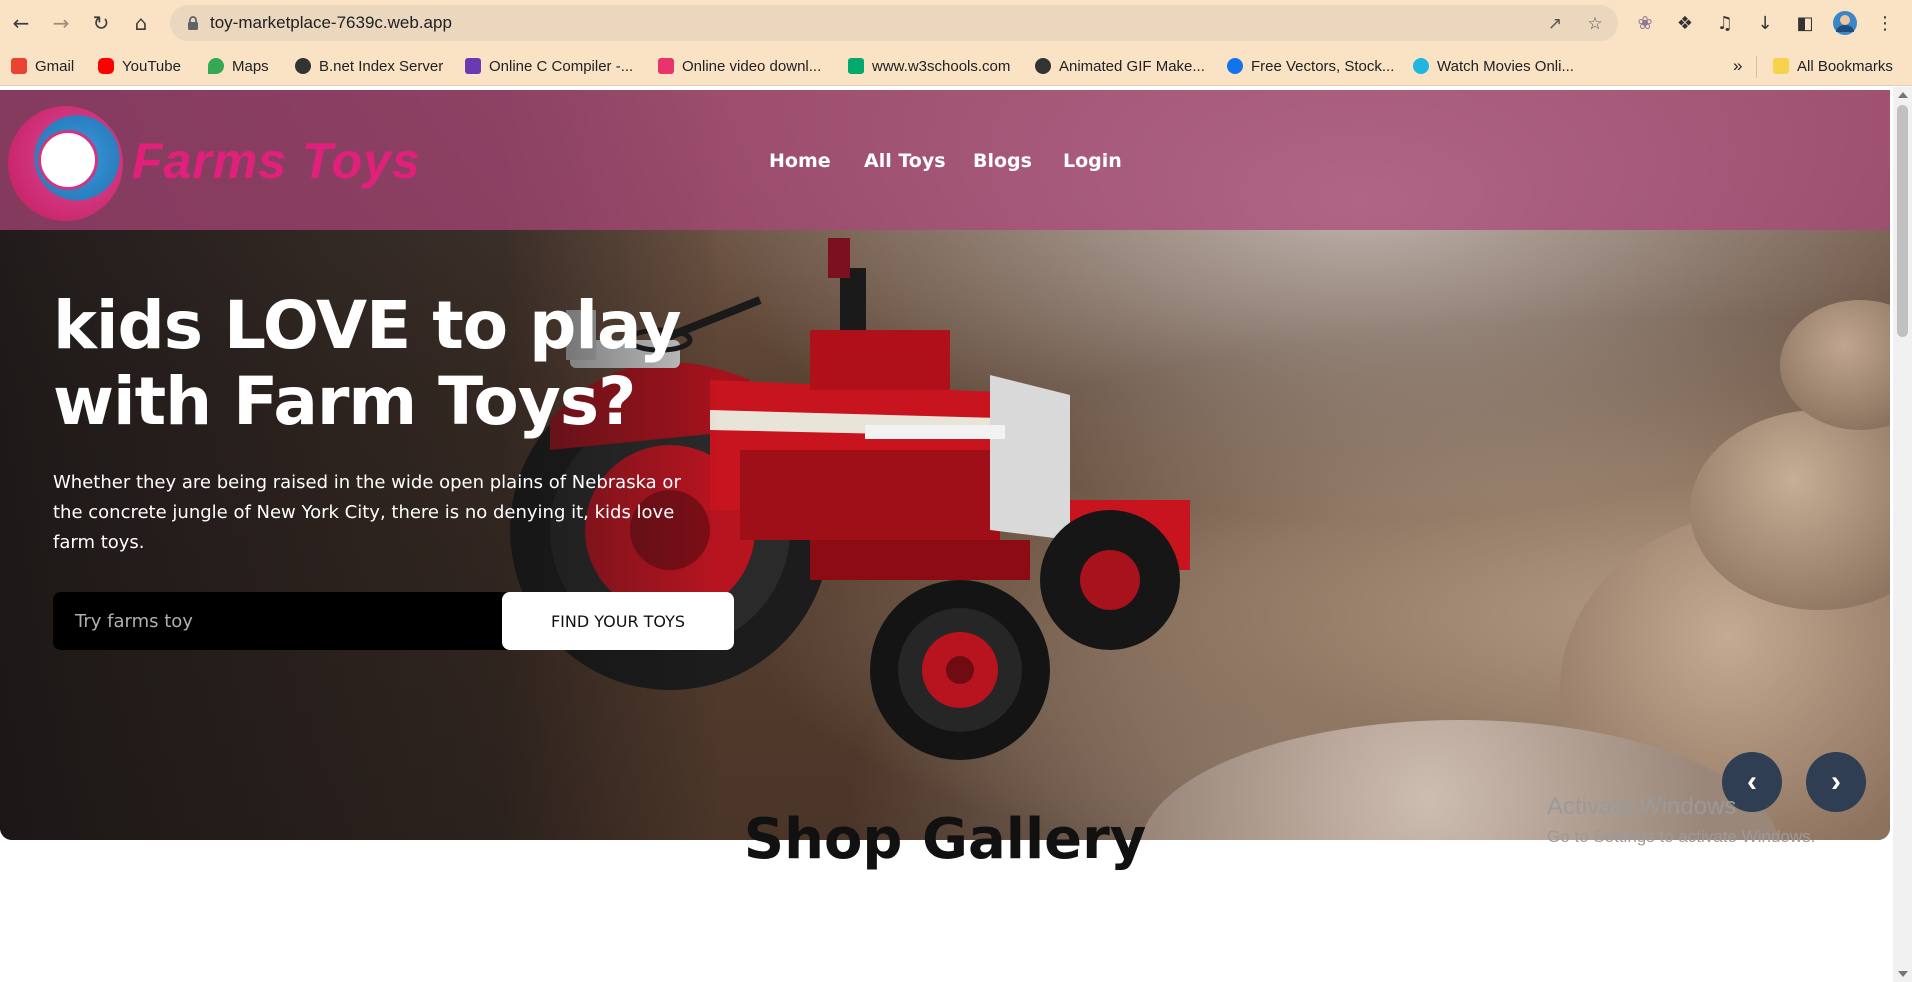  What do you see at coordinates (1756, 67) in the screenshot?
I see `bookmarks-divider` at bounding box center [1756, 67].